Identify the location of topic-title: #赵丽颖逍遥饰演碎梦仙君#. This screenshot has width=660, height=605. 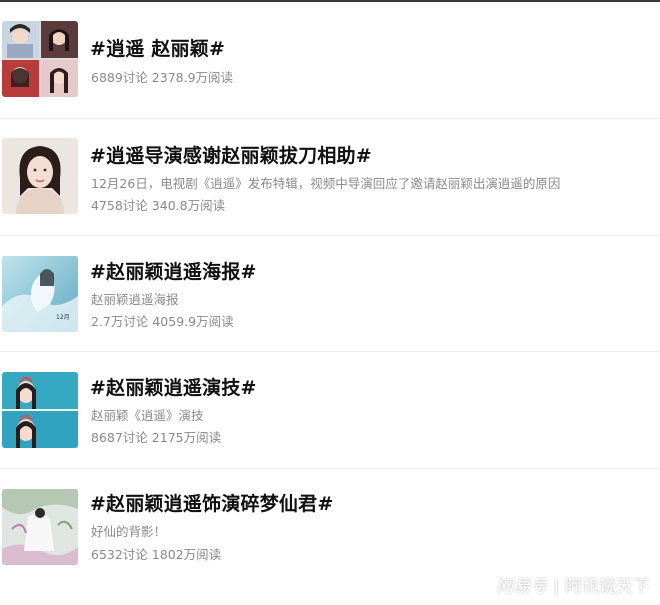
(211, 502).